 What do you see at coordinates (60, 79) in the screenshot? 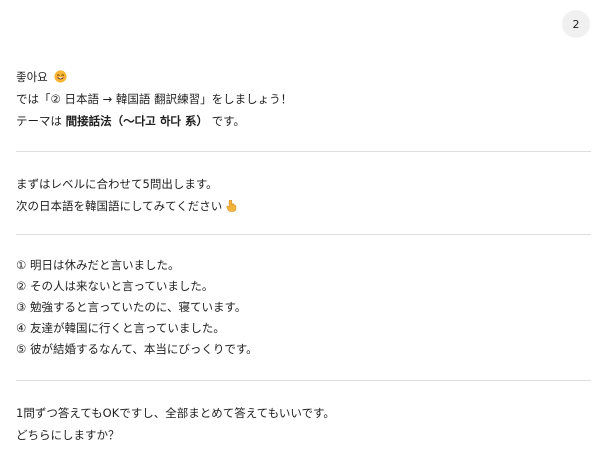
I see `smiling-face-icon` at bounding box center [60, 79].